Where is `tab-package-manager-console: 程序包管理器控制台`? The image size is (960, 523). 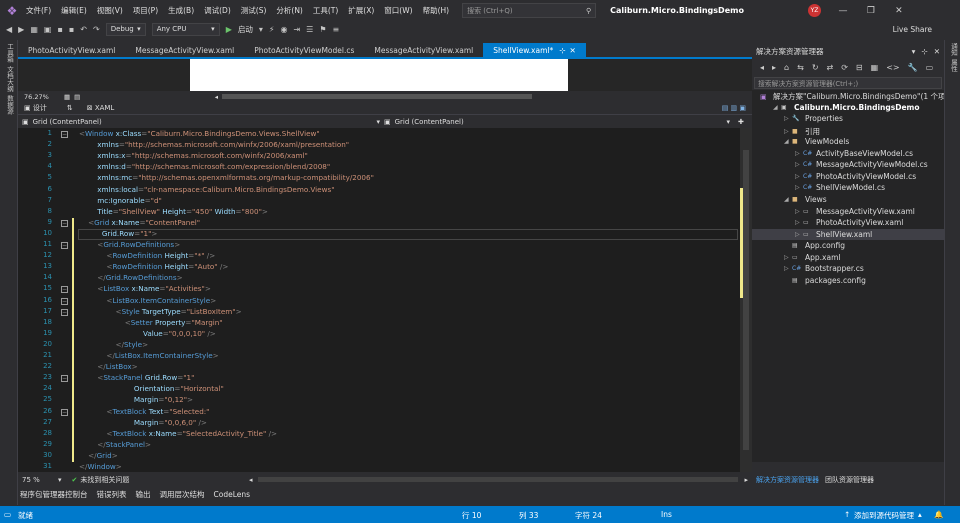
tab-package-manager-console: 程序包管理器控制台 is located at coordinates (54, 494).